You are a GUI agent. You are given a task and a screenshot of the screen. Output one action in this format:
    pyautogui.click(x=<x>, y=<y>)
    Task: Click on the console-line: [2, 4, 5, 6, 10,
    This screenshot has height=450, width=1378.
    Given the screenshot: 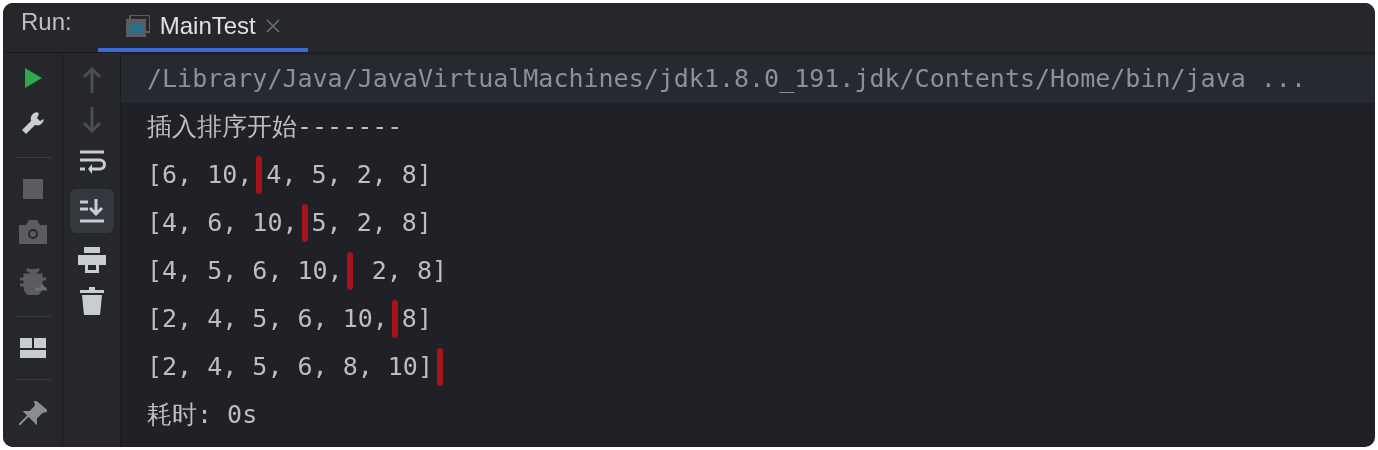 What is the action you would take?
    pyautogui.click(x=267, y=319)
    